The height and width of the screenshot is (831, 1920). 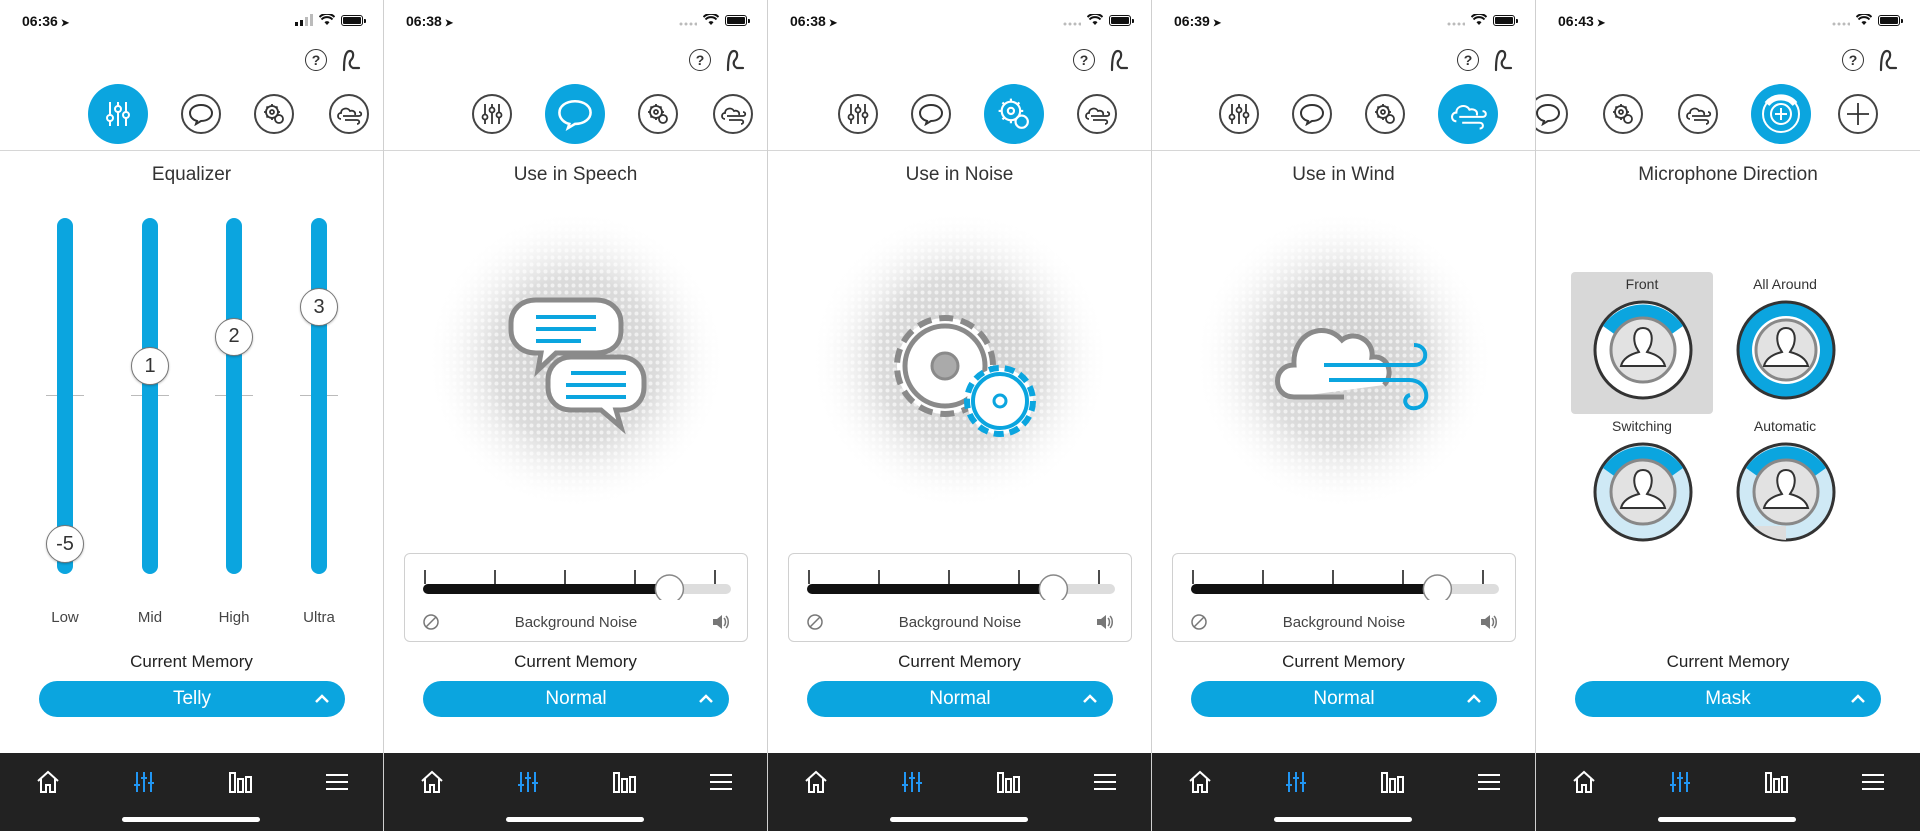 I want to click on direction-option-switching: Switching, so click(x=1642, y=485).